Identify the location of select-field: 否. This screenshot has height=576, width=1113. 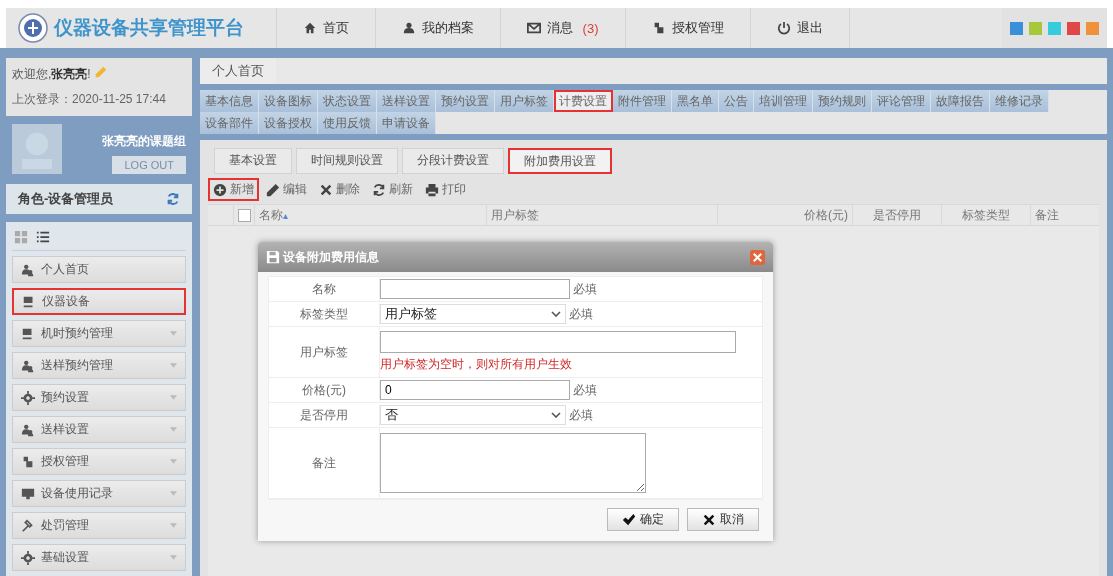
(473, 415).